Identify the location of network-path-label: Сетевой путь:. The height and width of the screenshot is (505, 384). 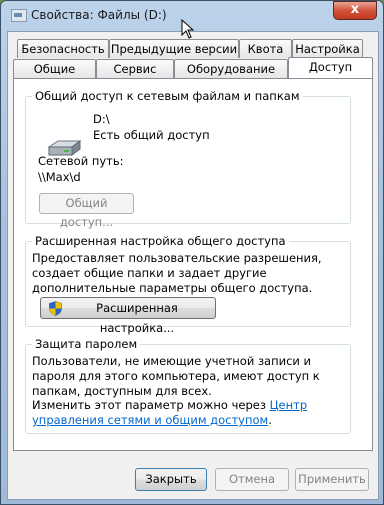
(81, 161).